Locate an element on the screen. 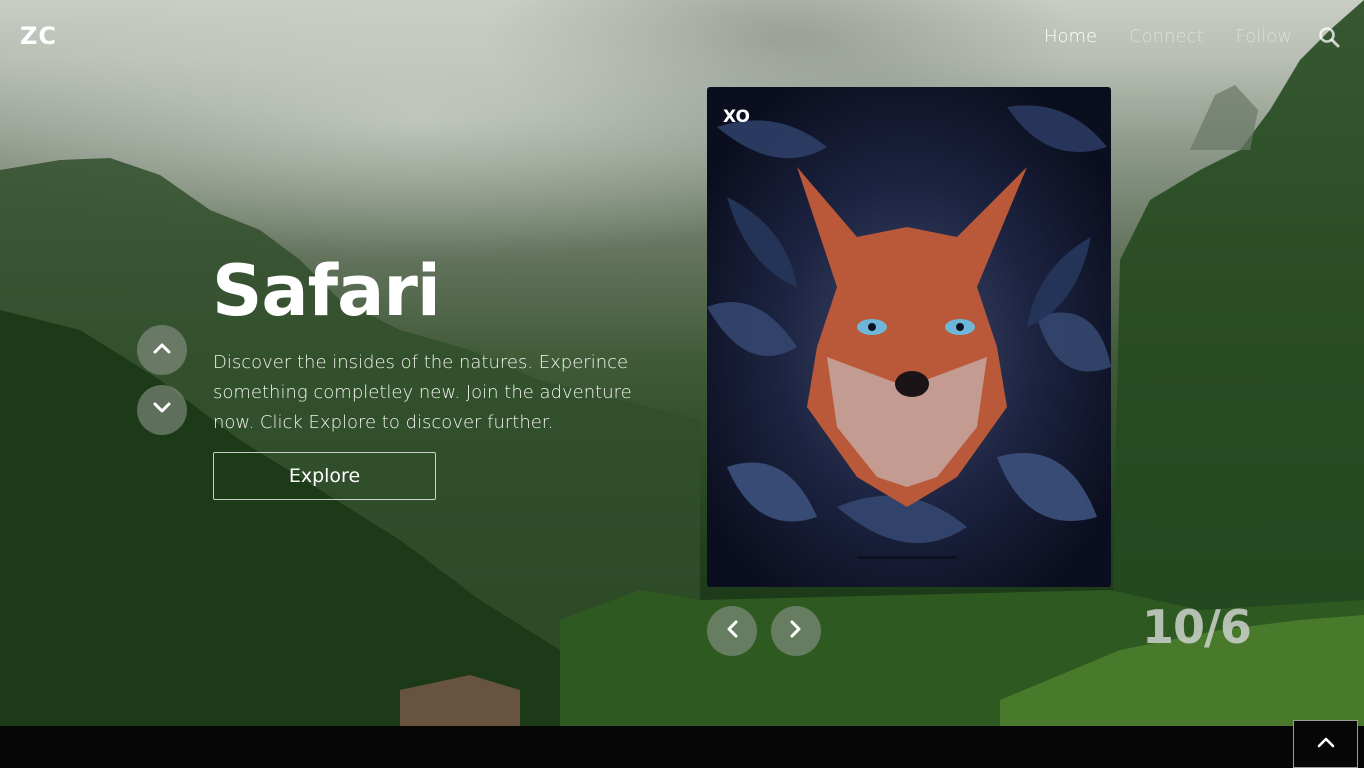 The height and width of the screenshot is (768, 1364). hero-title: Safari is located at coordinates (326, 291).